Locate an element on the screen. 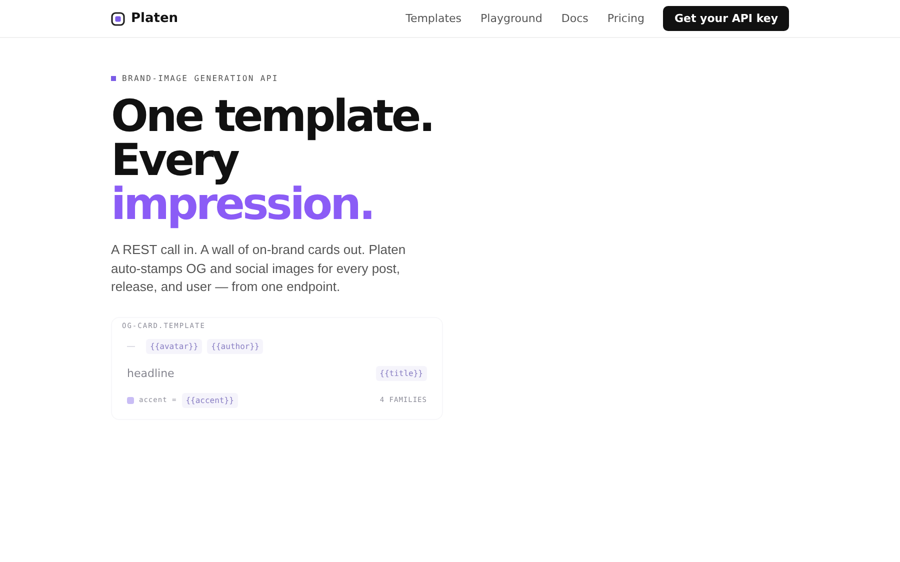 This screenshot has height=562, width=900. logo-icon is located at coordinates (118, 19).